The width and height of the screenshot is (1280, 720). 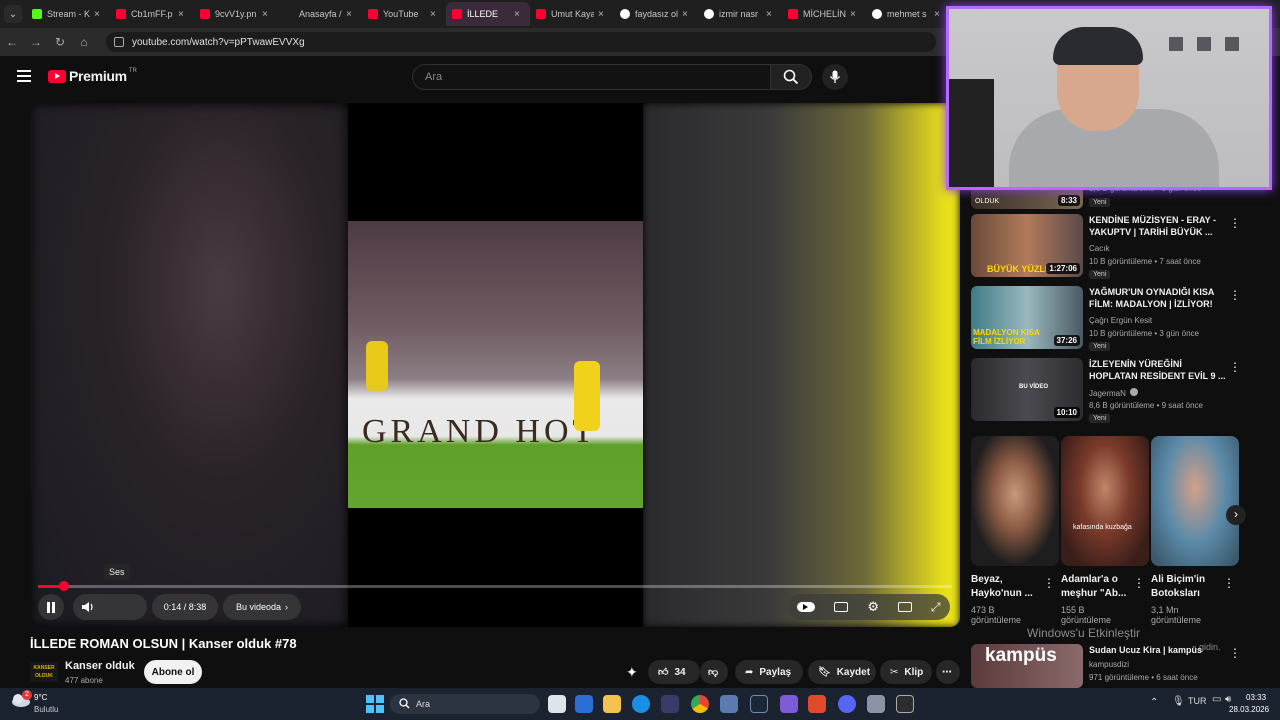 I want to click on windows-start-icon, so click(x=375, y=704).